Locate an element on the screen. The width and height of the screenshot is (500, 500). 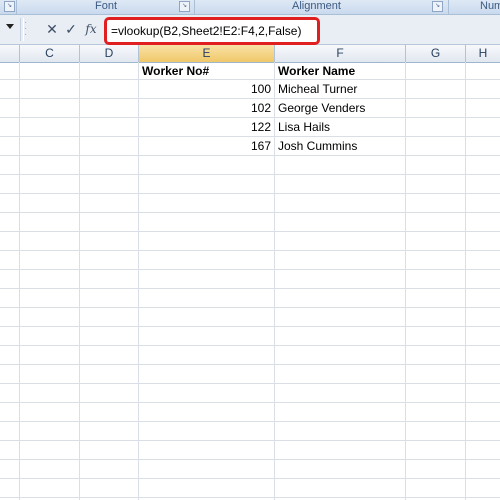
cell-worker-name: Micheal Turner is located at coordinates (340, 89).